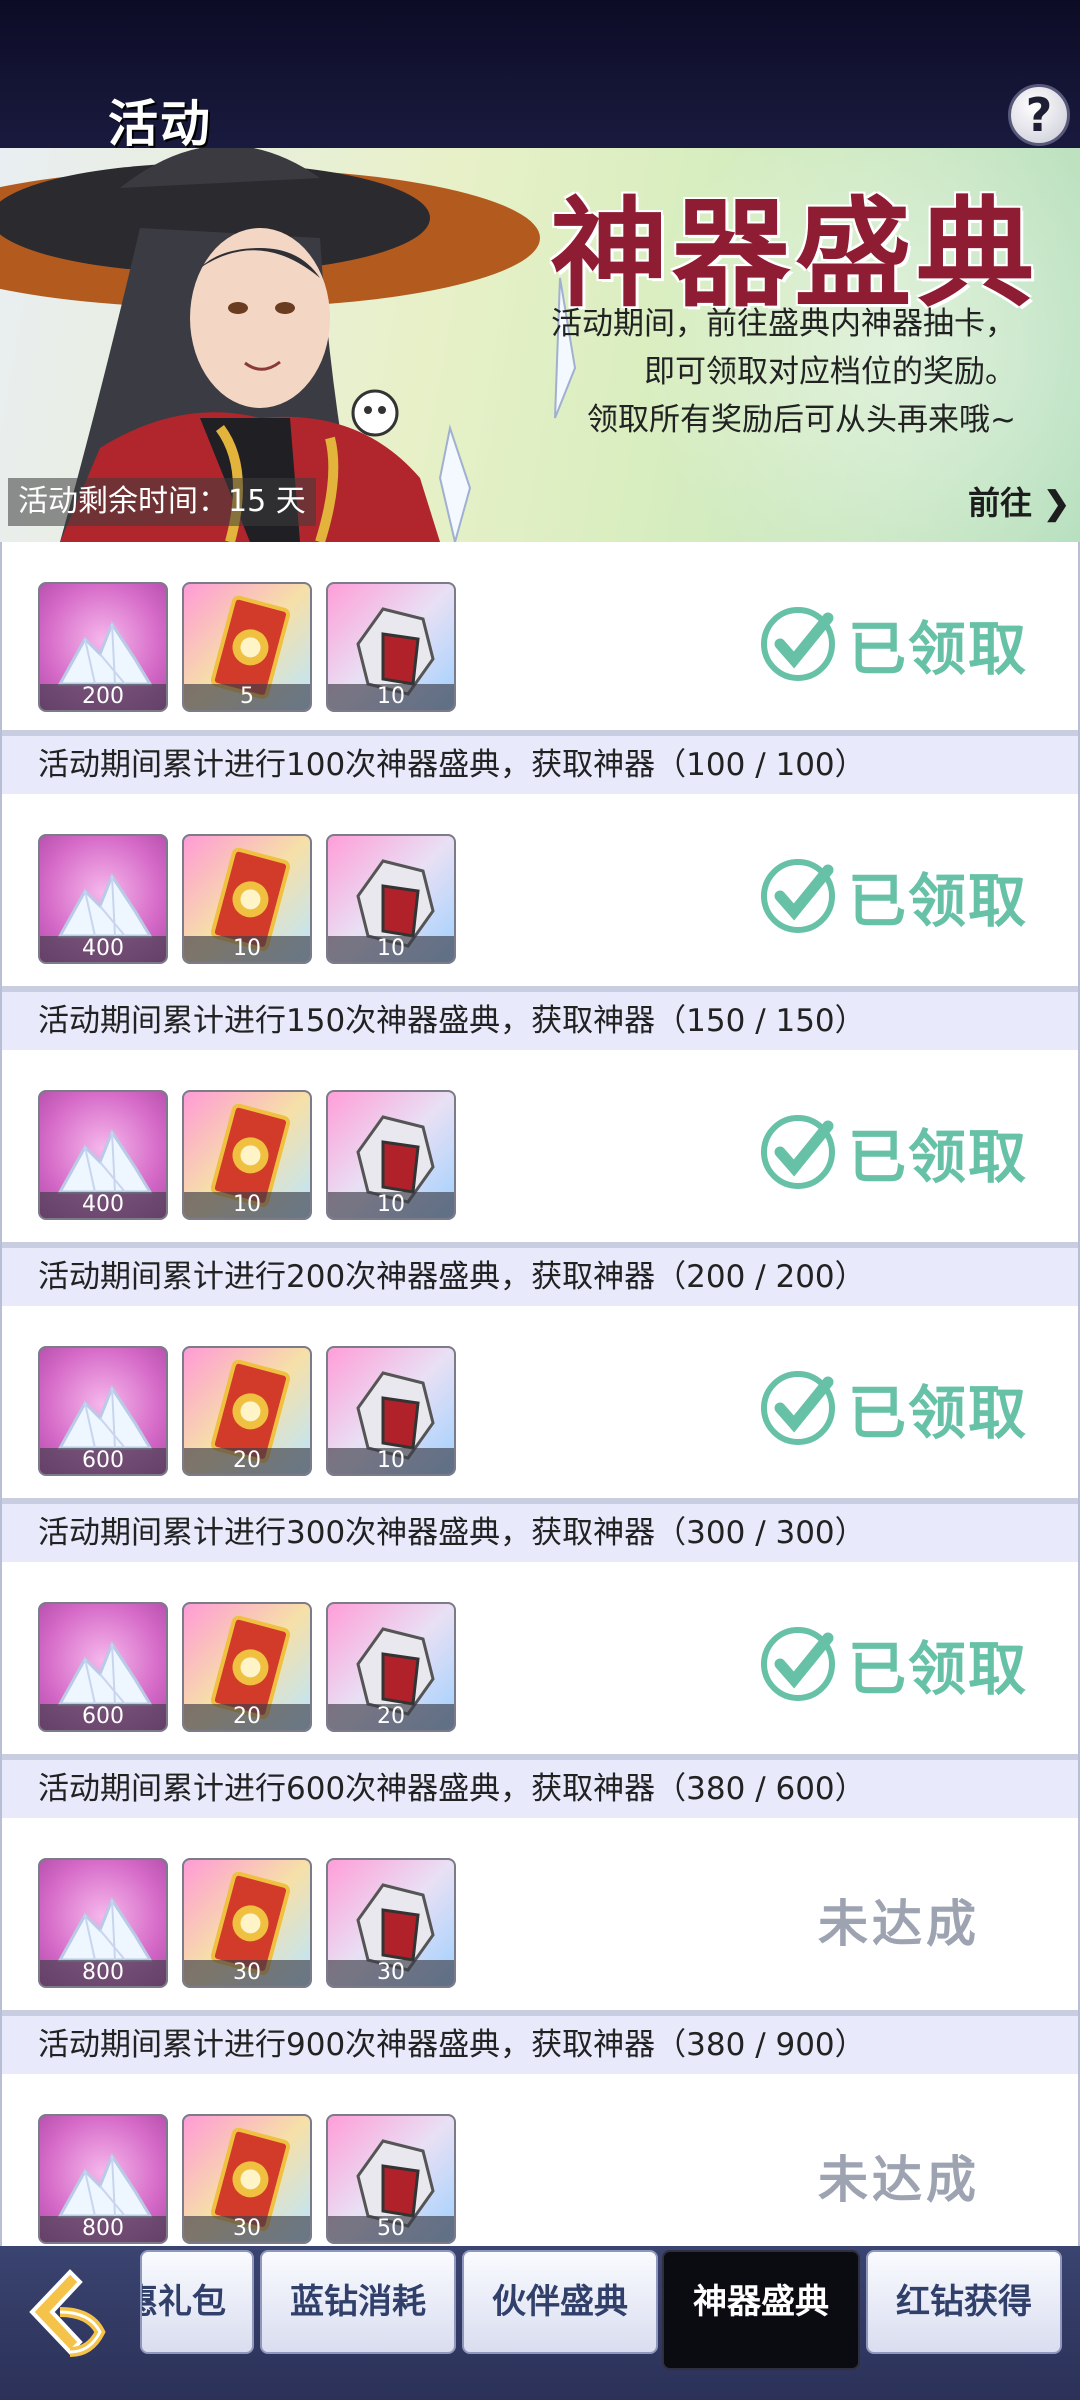 The width and height of the screenshot is (1080, 2400). What do you see at coordinates (540, 1019) in the screenshot?
I see `row-requirement: 活动期间累计进行150次神器盛典，获取神器（150 / 150）` at bounding box center [540, 1019].